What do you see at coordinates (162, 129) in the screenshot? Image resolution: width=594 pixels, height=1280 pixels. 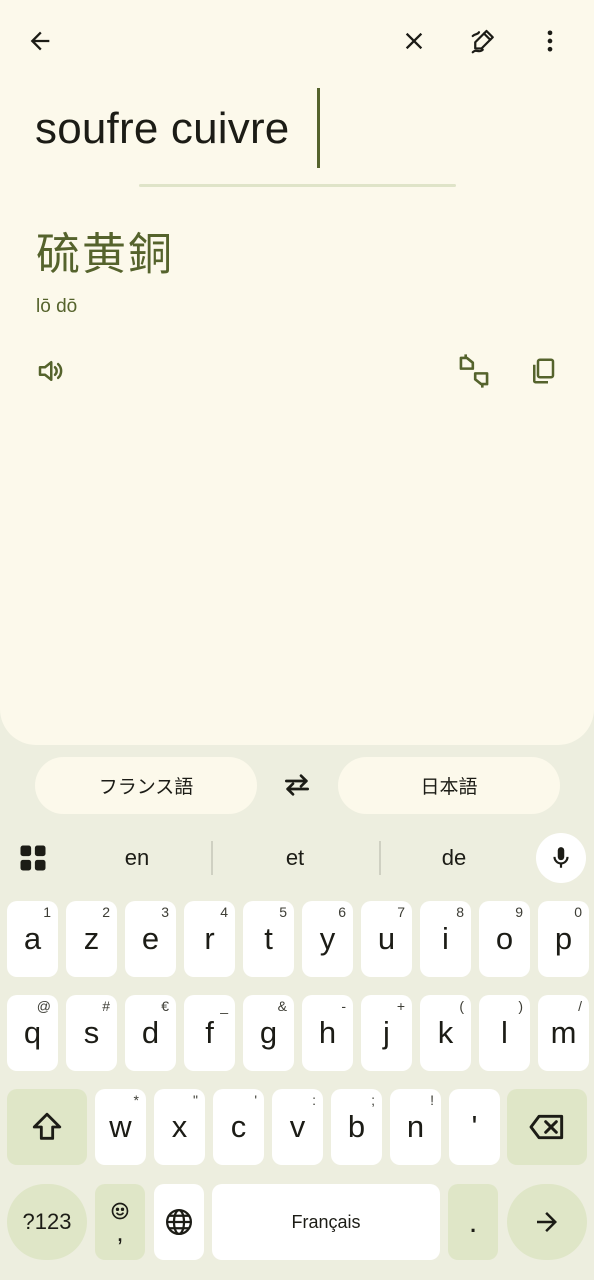 I see `source-text-input: soufre cuivre` at bounding box center [162, 129].